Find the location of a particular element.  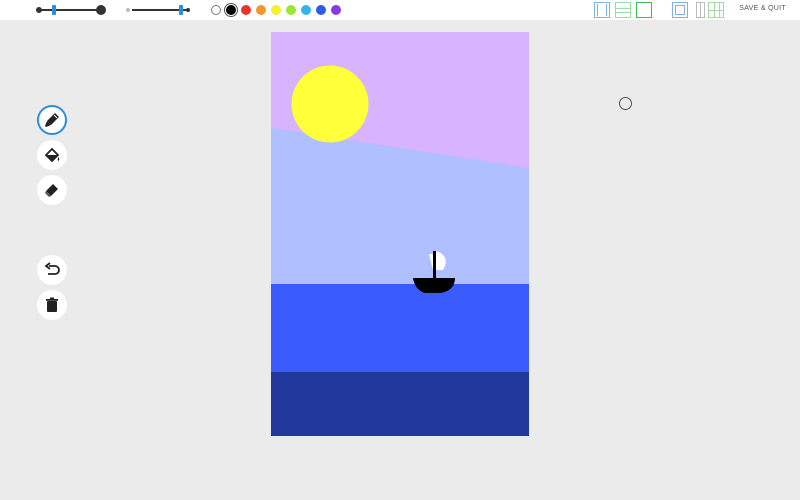

save-quit-button: SAVE & QUIT is located at coordinates (762, 8).